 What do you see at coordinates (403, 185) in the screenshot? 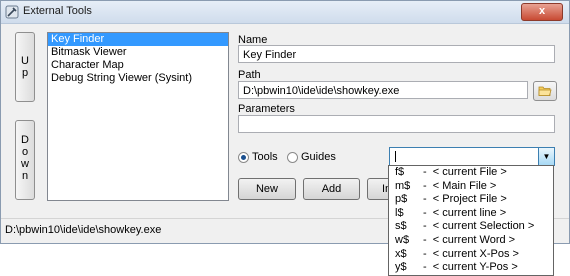
I see `dropdown-item-code: m$` at bounding box center [403, 185].